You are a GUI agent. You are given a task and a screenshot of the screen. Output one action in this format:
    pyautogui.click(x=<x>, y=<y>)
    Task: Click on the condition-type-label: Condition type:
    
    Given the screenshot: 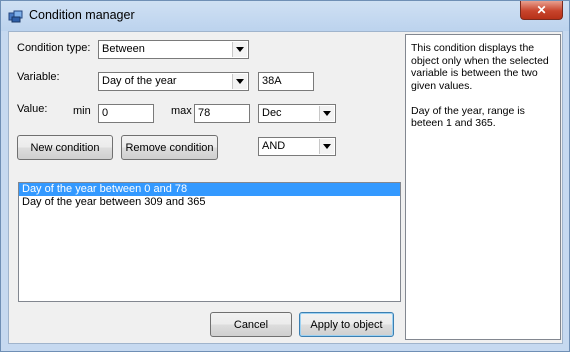 What is the action you would take?
    pyautogui.click(x=54, y=48)
    